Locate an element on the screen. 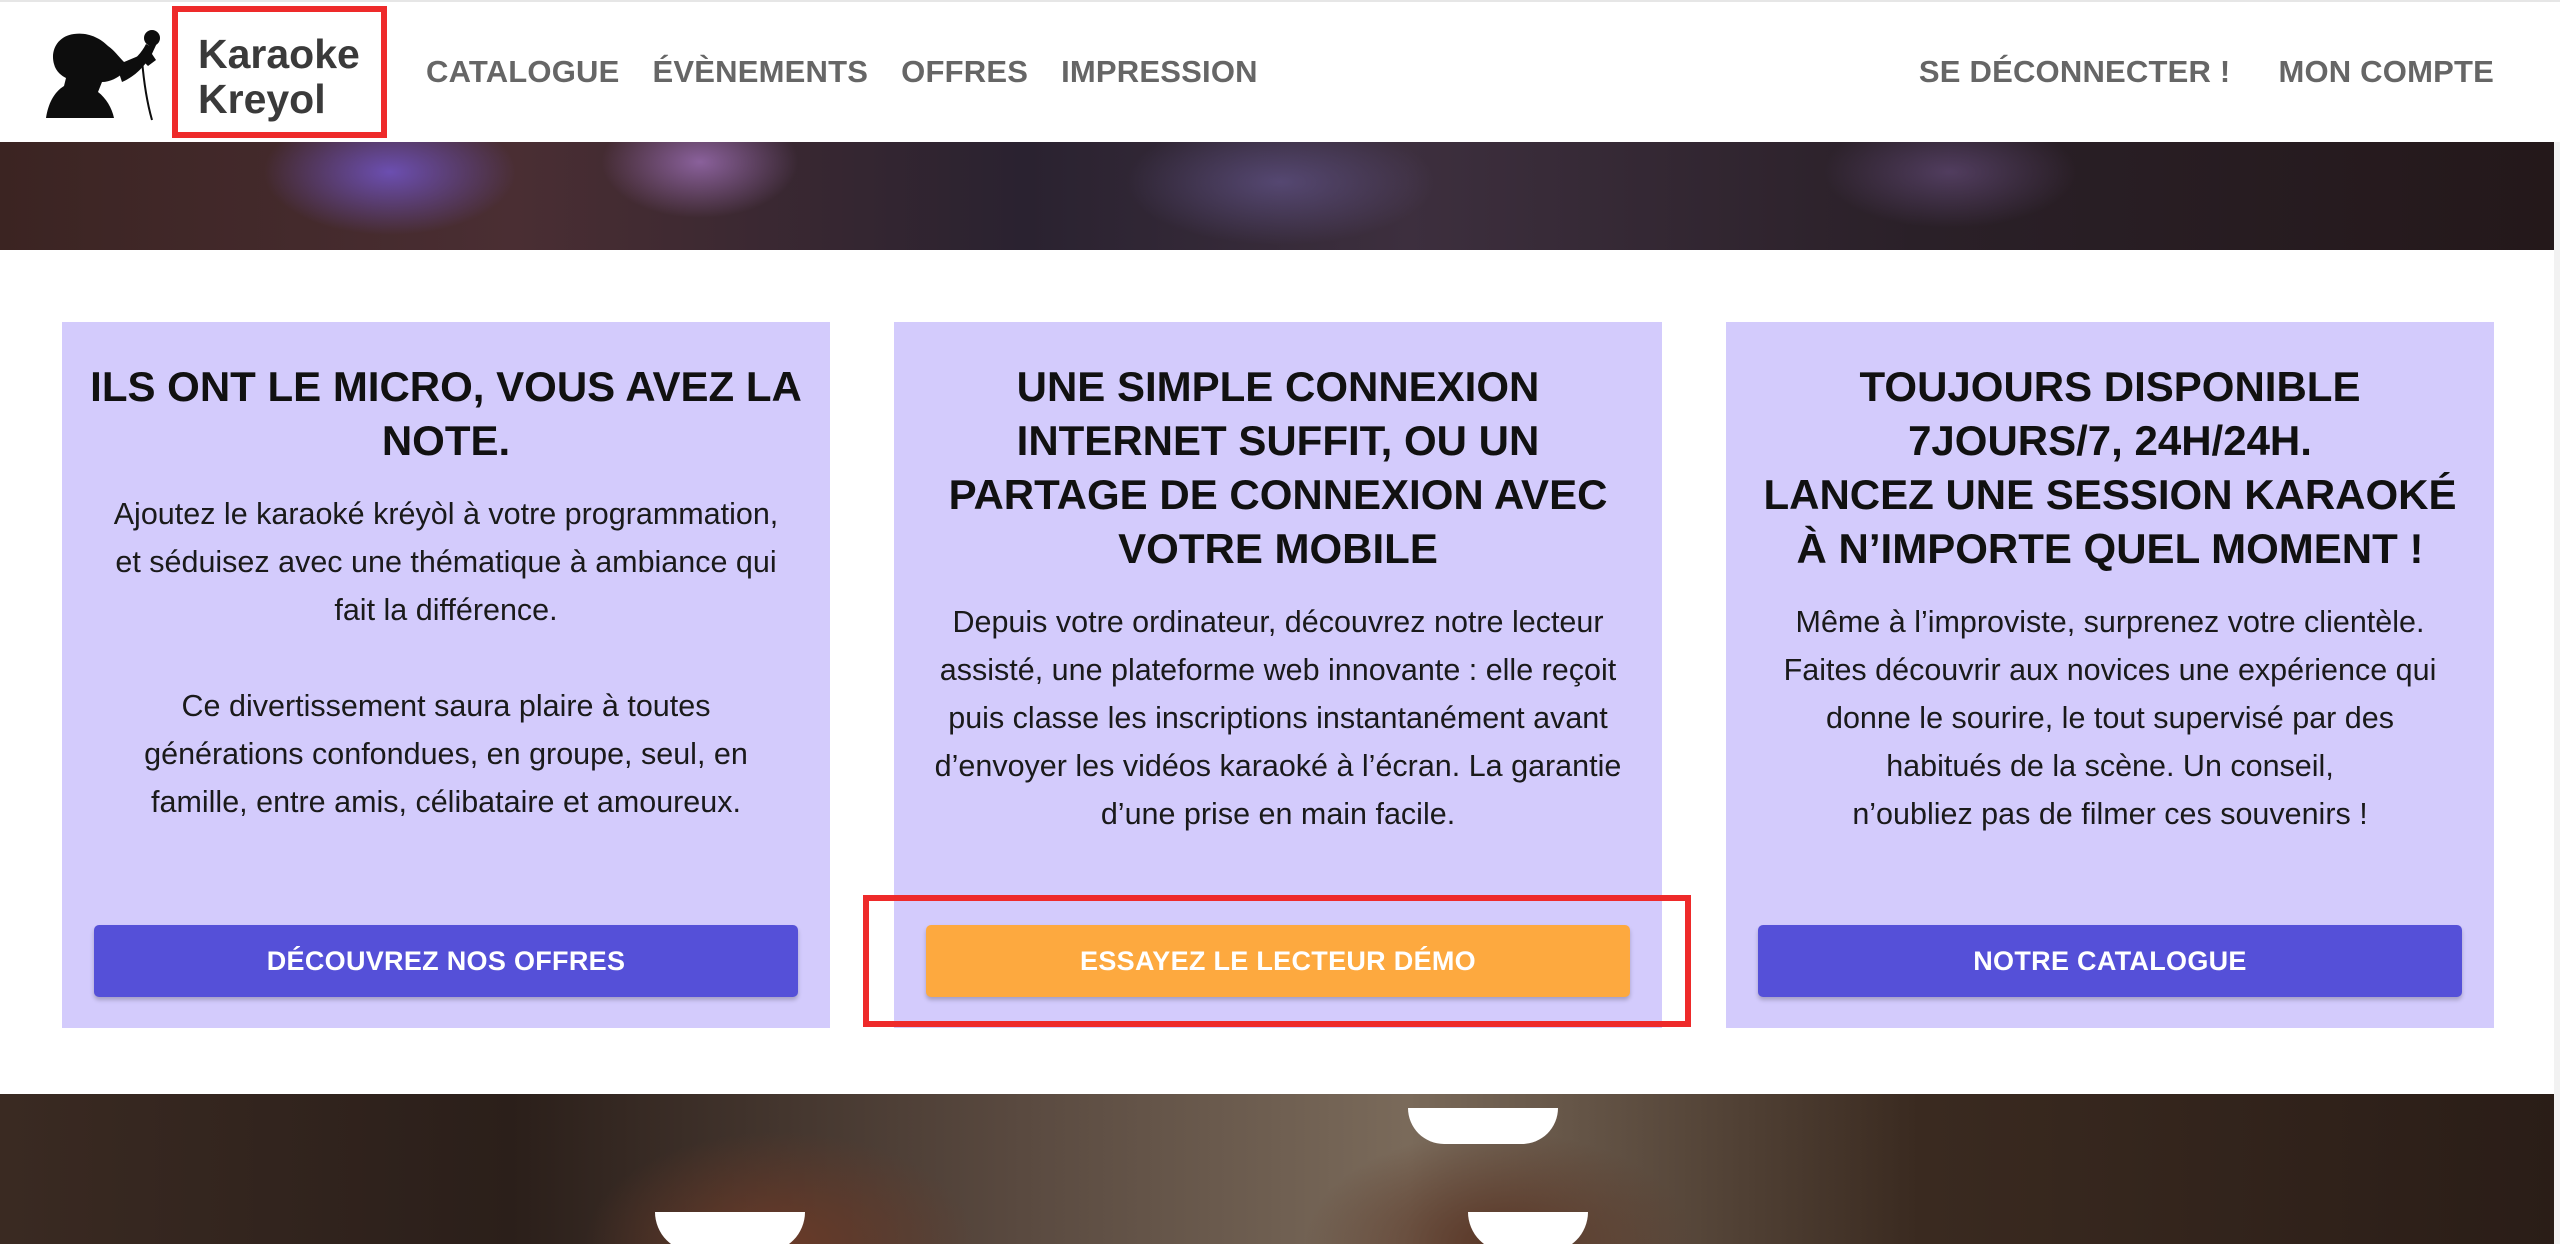  singer-silhouette-icon is located at coordinates (103, 75).